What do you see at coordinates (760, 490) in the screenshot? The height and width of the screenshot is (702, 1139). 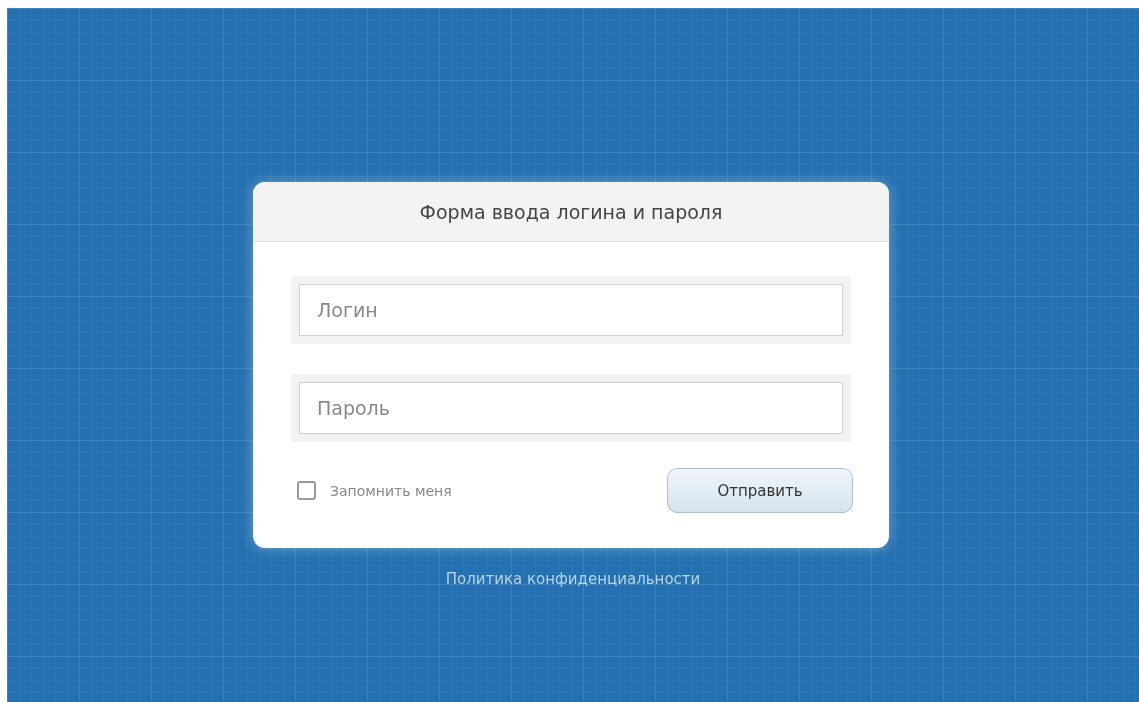 I see `submit-button: Отправить` at bounding box center [760, 490].